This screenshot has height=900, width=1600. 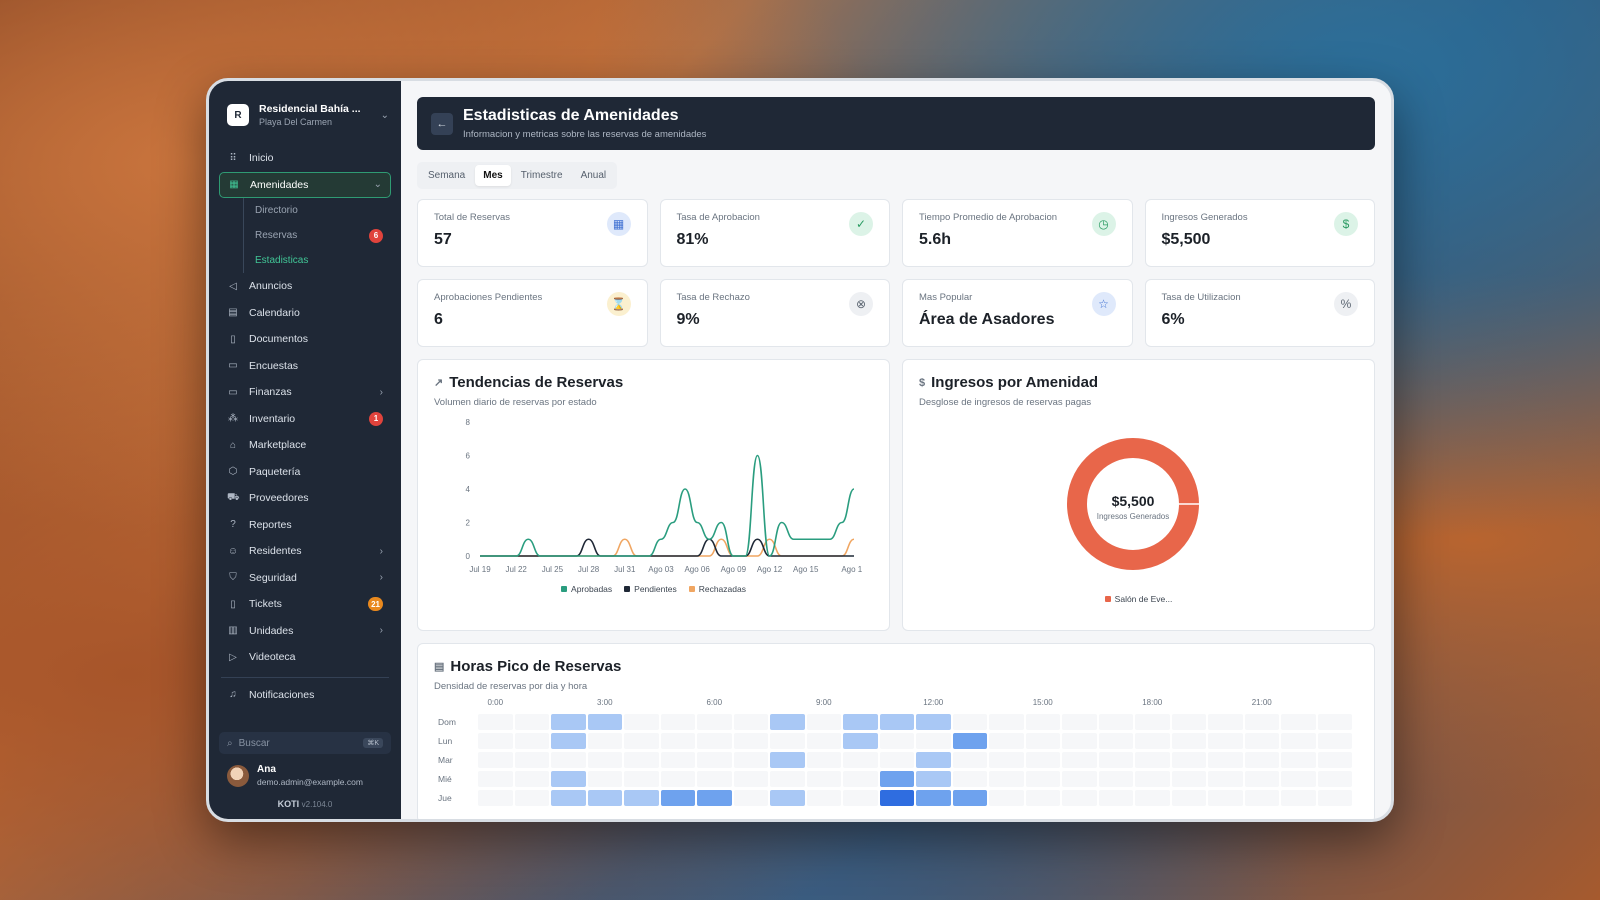 I want to click on sidebar-item-inventario: ⁂ Inventario 1, so click(x=305, y=419).